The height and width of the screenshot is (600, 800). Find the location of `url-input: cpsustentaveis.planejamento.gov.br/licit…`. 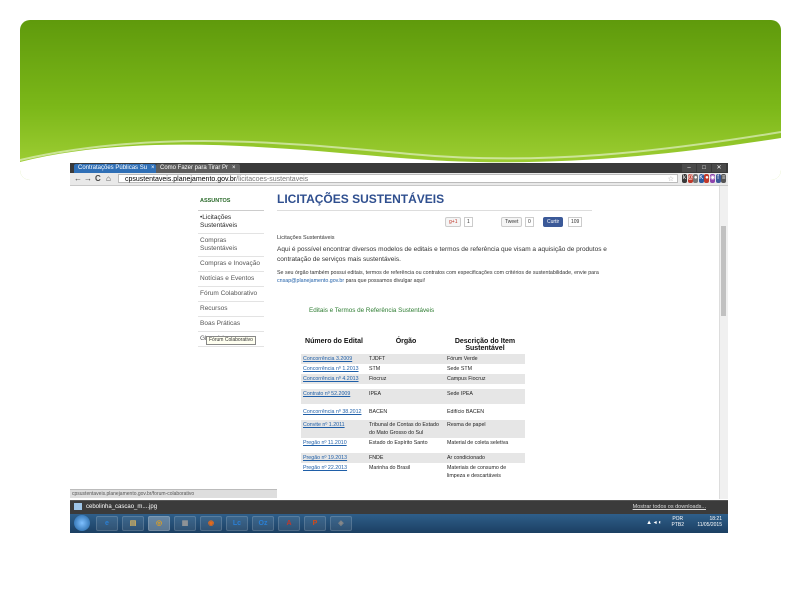

url-input: cpsustentaveis.planejamento.gov.br/licit… is located at coordinates (398, 178).